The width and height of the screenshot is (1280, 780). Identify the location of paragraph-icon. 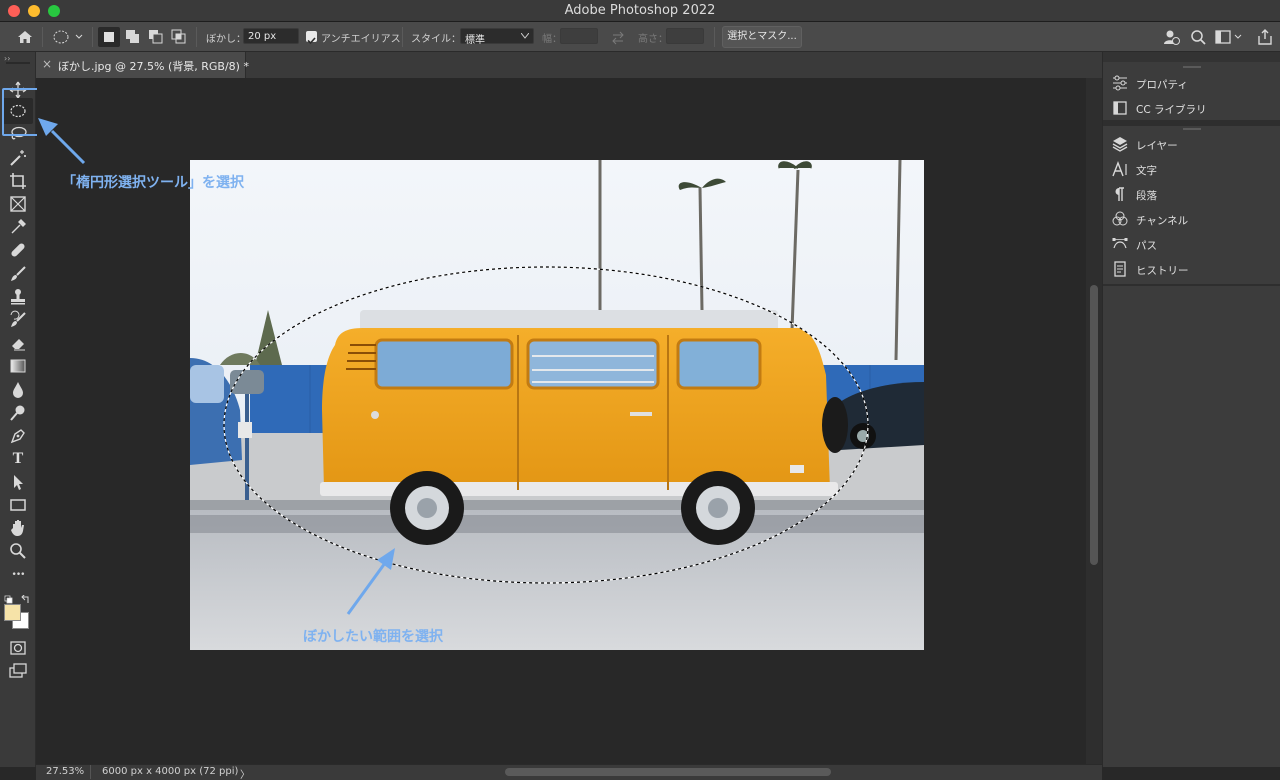
(1119, 194).